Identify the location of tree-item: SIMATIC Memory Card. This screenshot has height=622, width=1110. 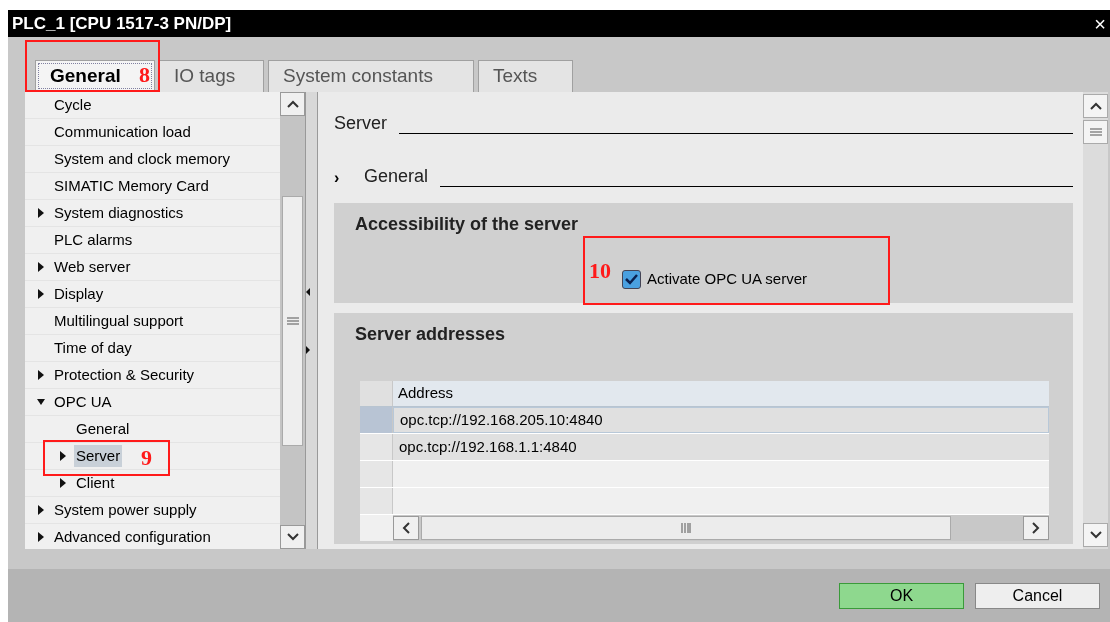
(131, 186).